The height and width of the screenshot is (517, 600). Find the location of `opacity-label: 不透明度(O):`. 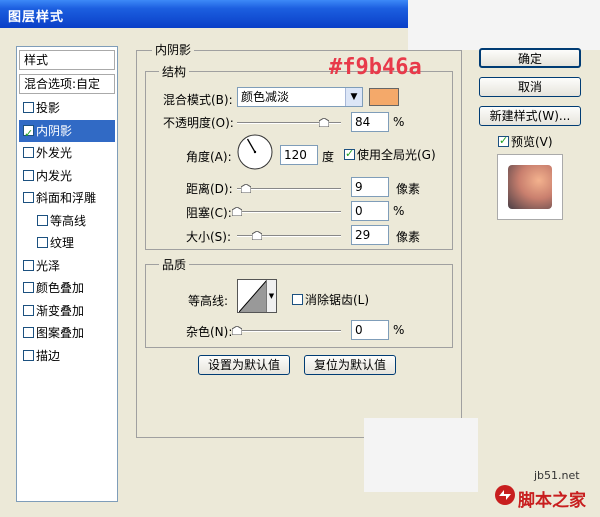

opacity-label: 不透明度(O): is located at coordinates (198, 123).